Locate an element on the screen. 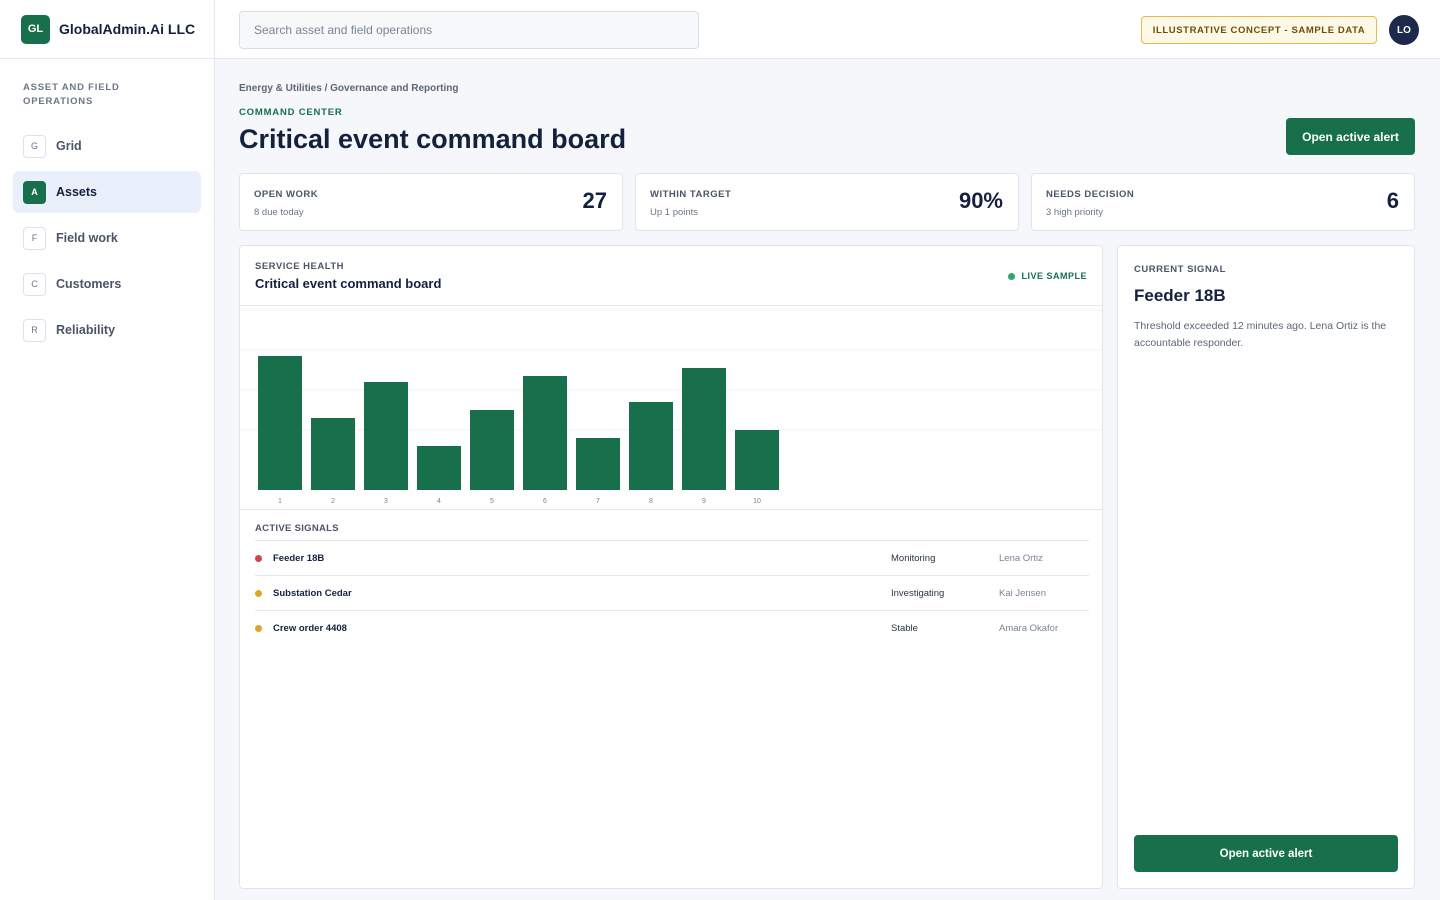 The image size is (1440, 900). sidebar-item-label: Assets is located at coordinates (76, 192).